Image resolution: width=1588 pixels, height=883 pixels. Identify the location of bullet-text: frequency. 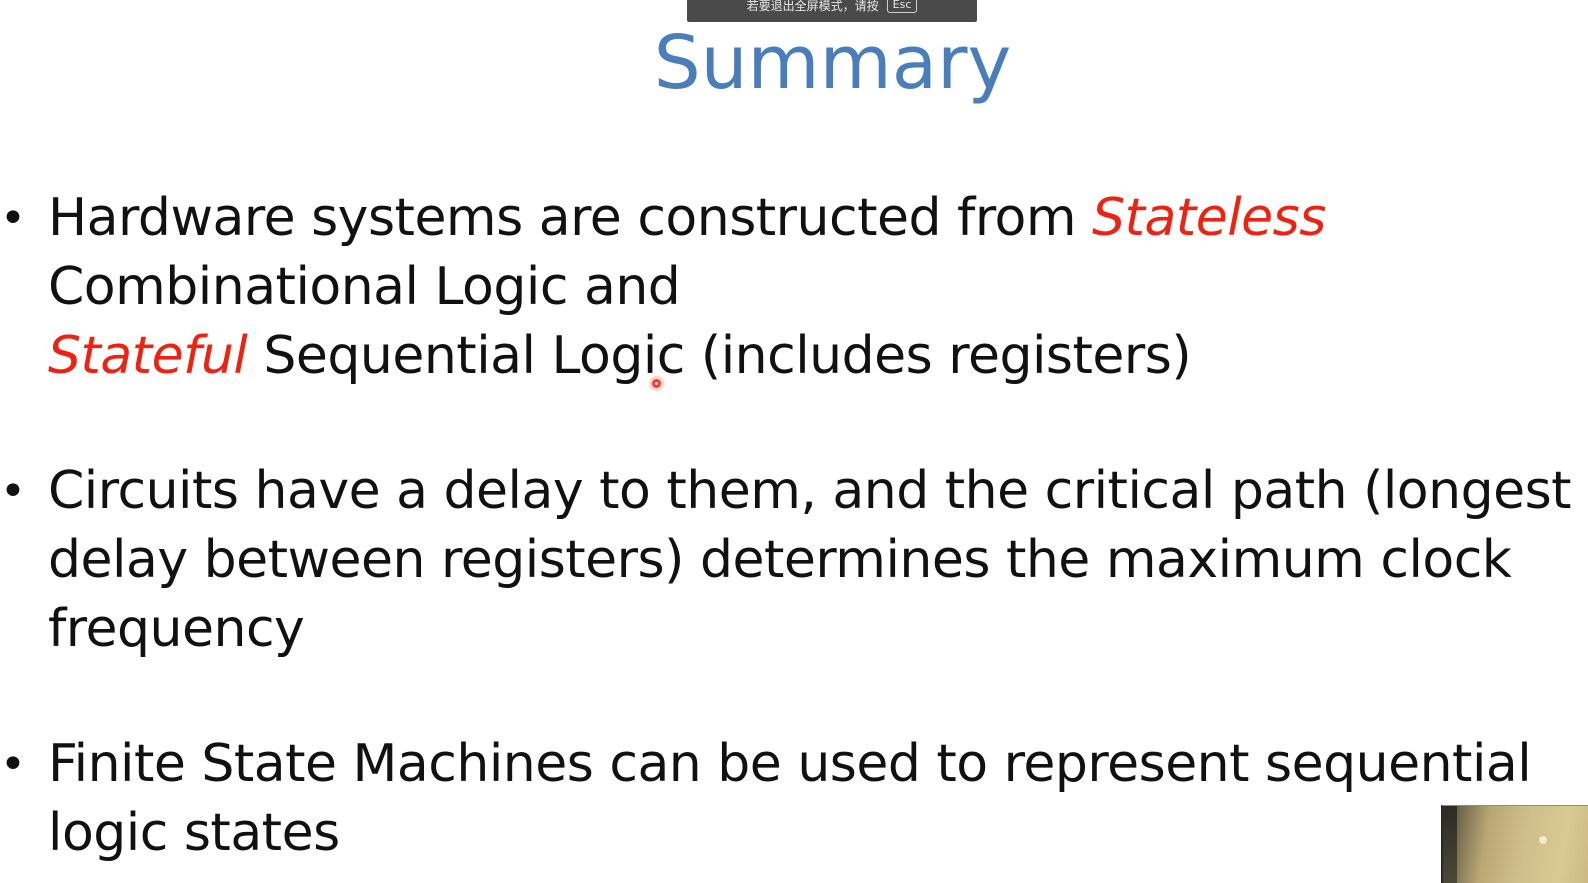
(176, 629).